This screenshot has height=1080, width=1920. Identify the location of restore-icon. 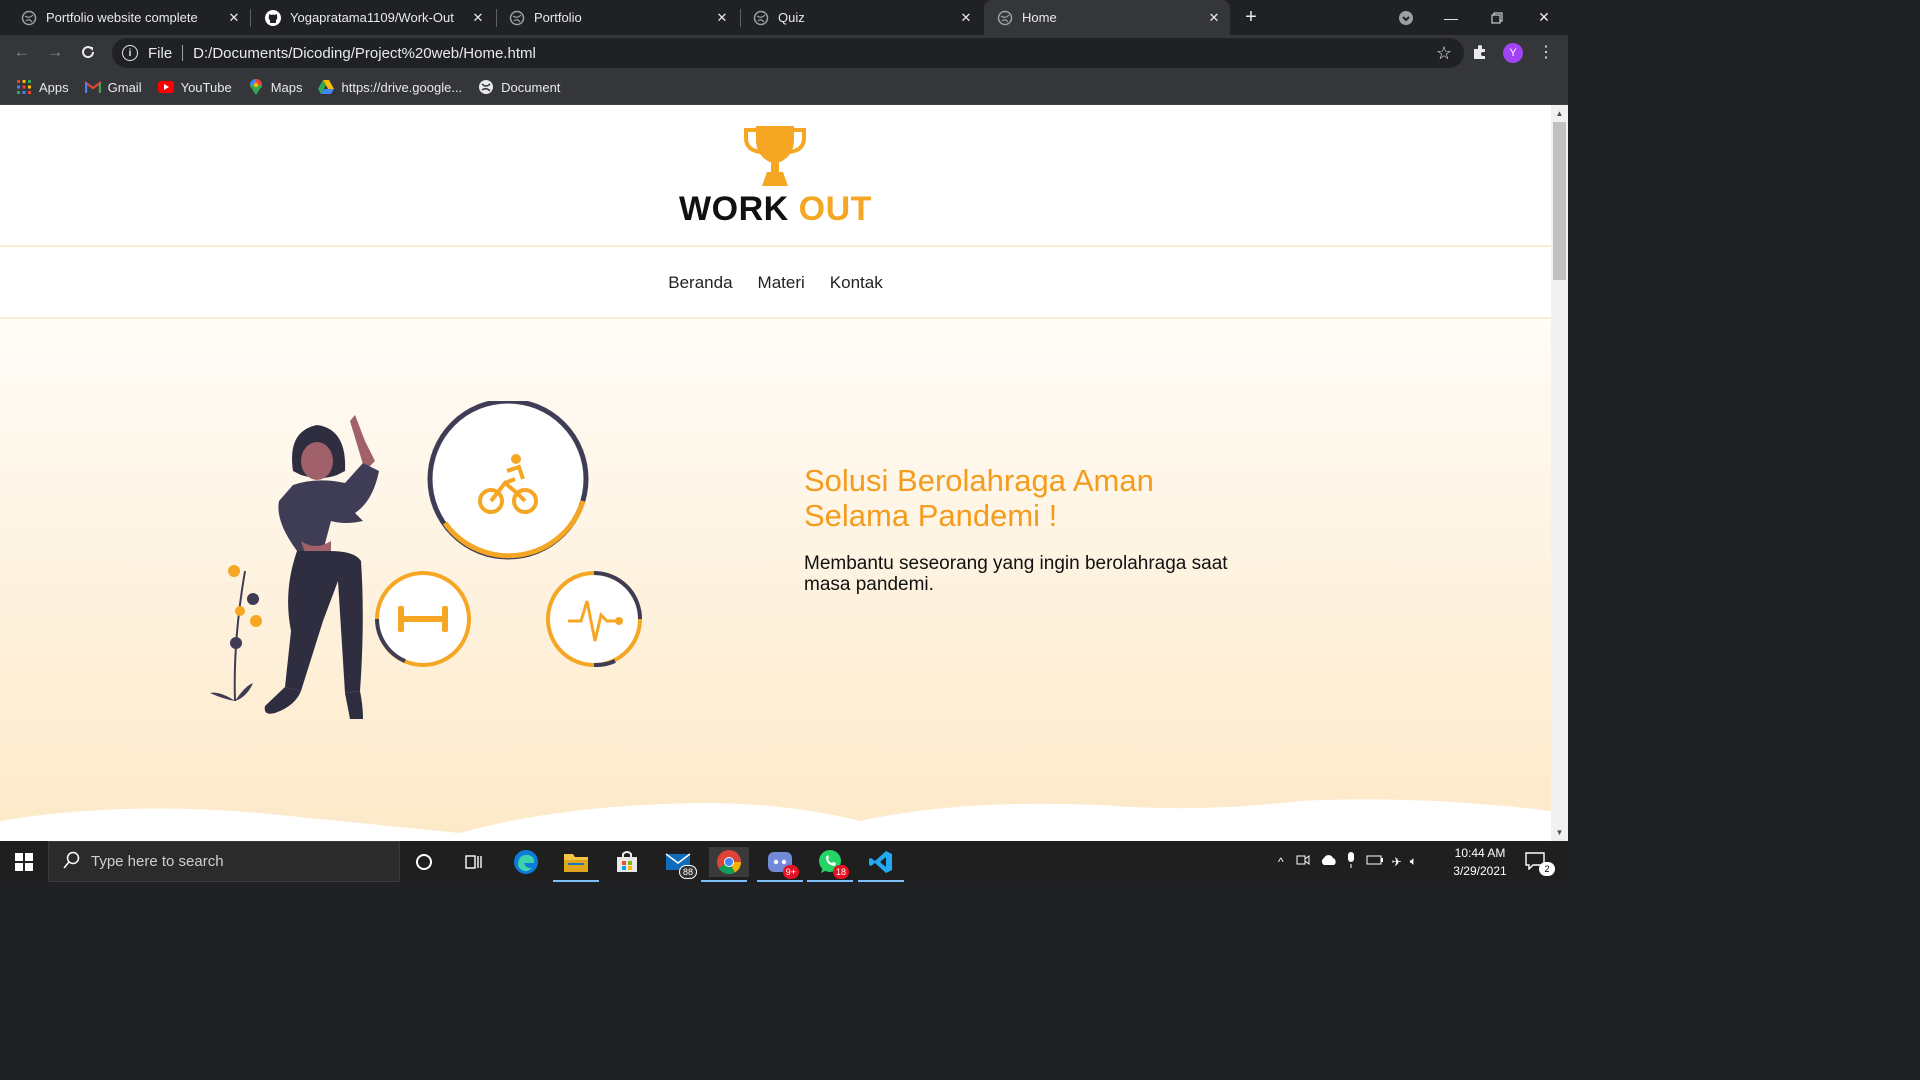
(1497, 17).